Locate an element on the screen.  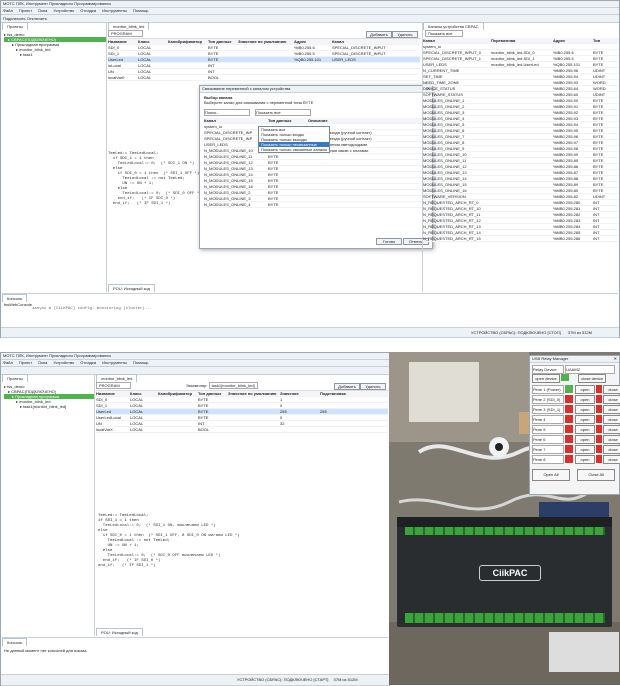
pou-tab-2: POU: Исходный код is located at coordinates (119, 632).